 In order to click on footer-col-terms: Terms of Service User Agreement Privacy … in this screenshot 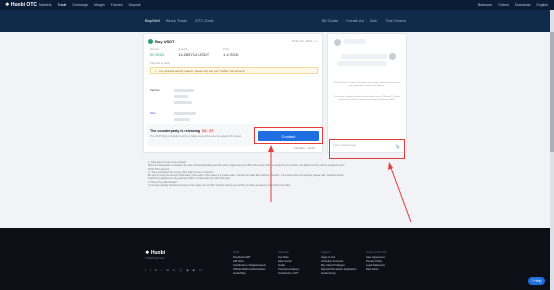, I will do `click(376, 261)`.